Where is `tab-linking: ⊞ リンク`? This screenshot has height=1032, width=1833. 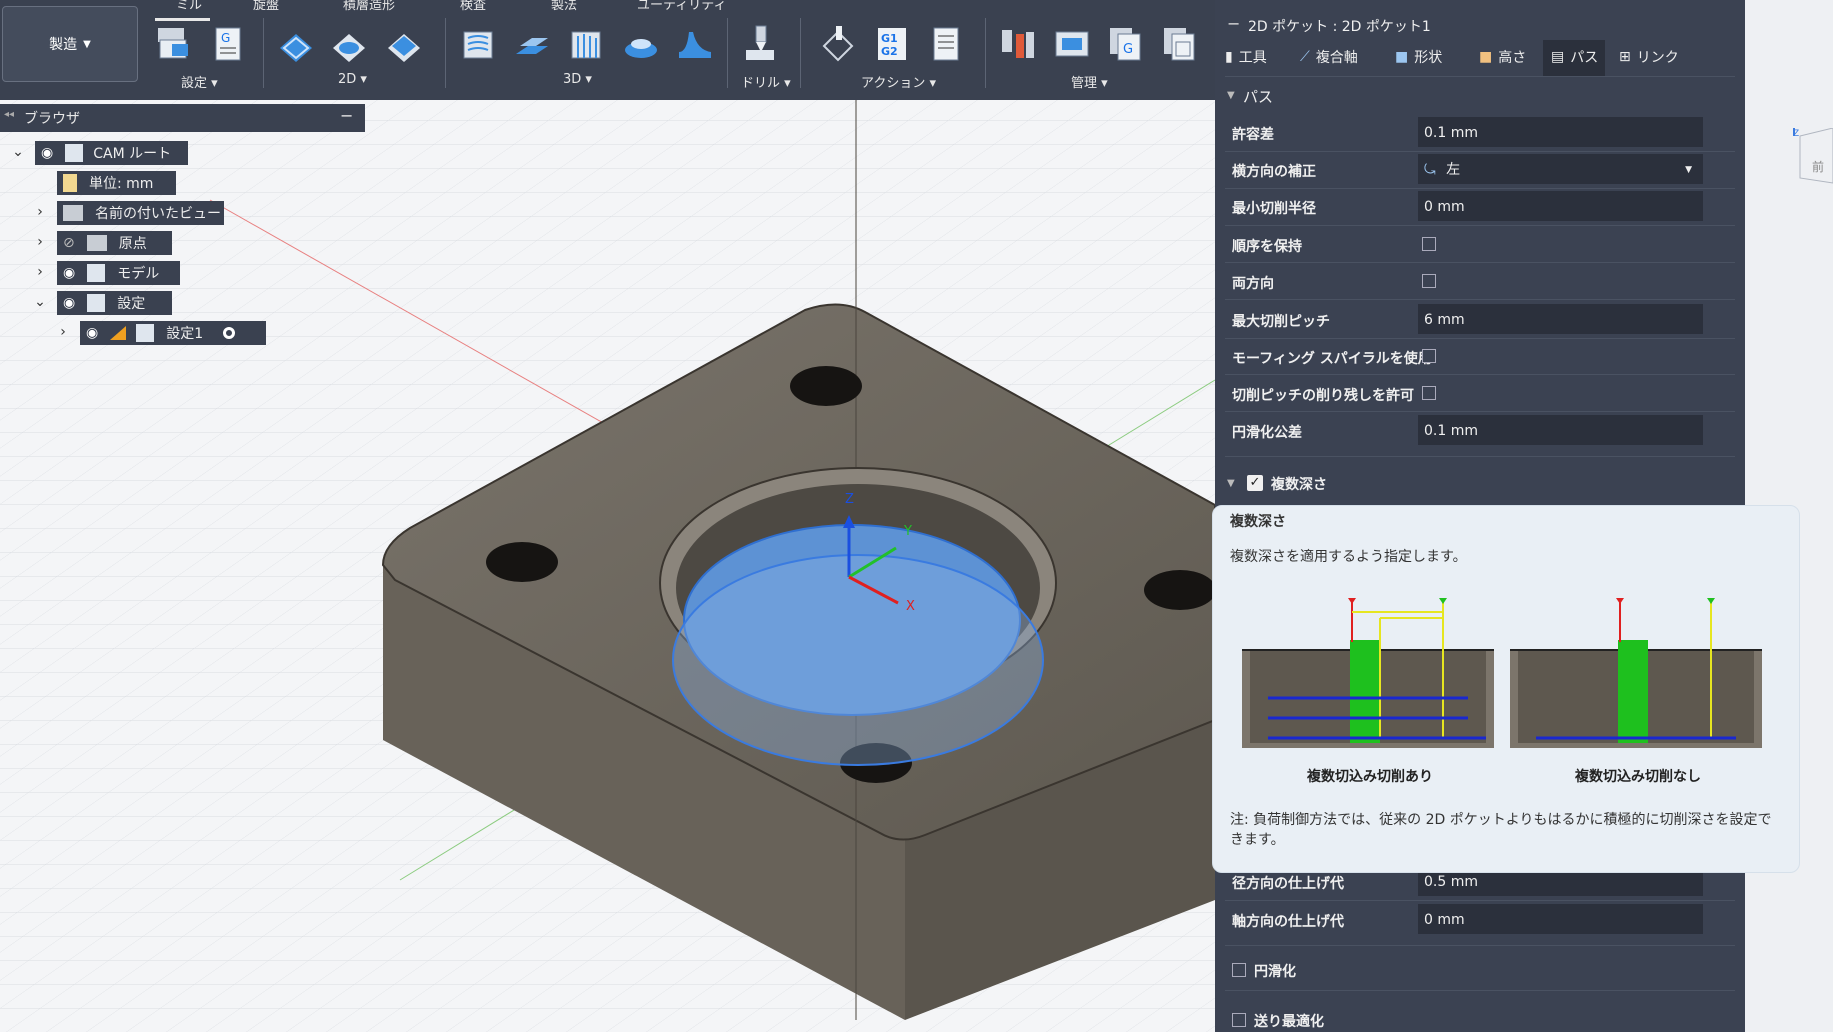 tab-linking: ⊞ リンク is located at coordinates (1649, 57).